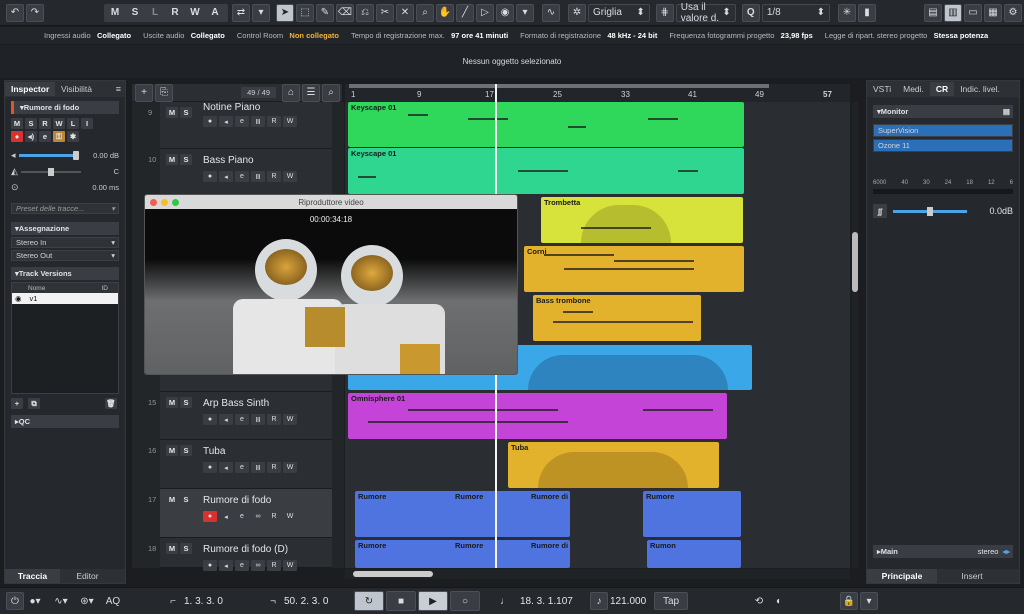  What do you see at coordinates (505, 12) in the screenshot?
I see `color-tool-icon: ◉` at bounding box center [505, 12].